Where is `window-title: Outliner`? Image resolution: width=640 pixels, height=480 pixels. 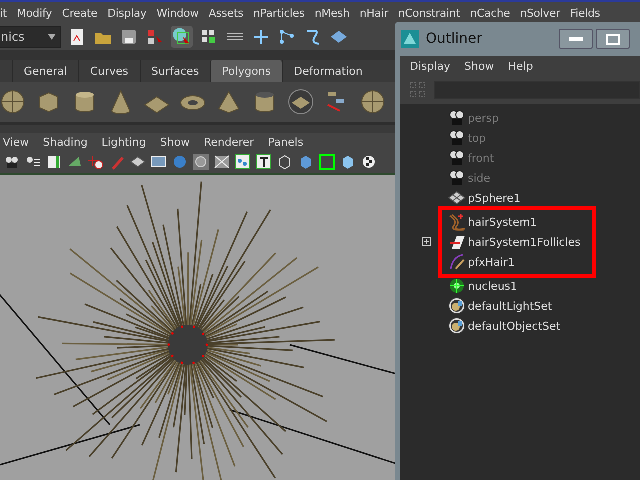
window-title: Outliner is located at coordinates (454, 39).